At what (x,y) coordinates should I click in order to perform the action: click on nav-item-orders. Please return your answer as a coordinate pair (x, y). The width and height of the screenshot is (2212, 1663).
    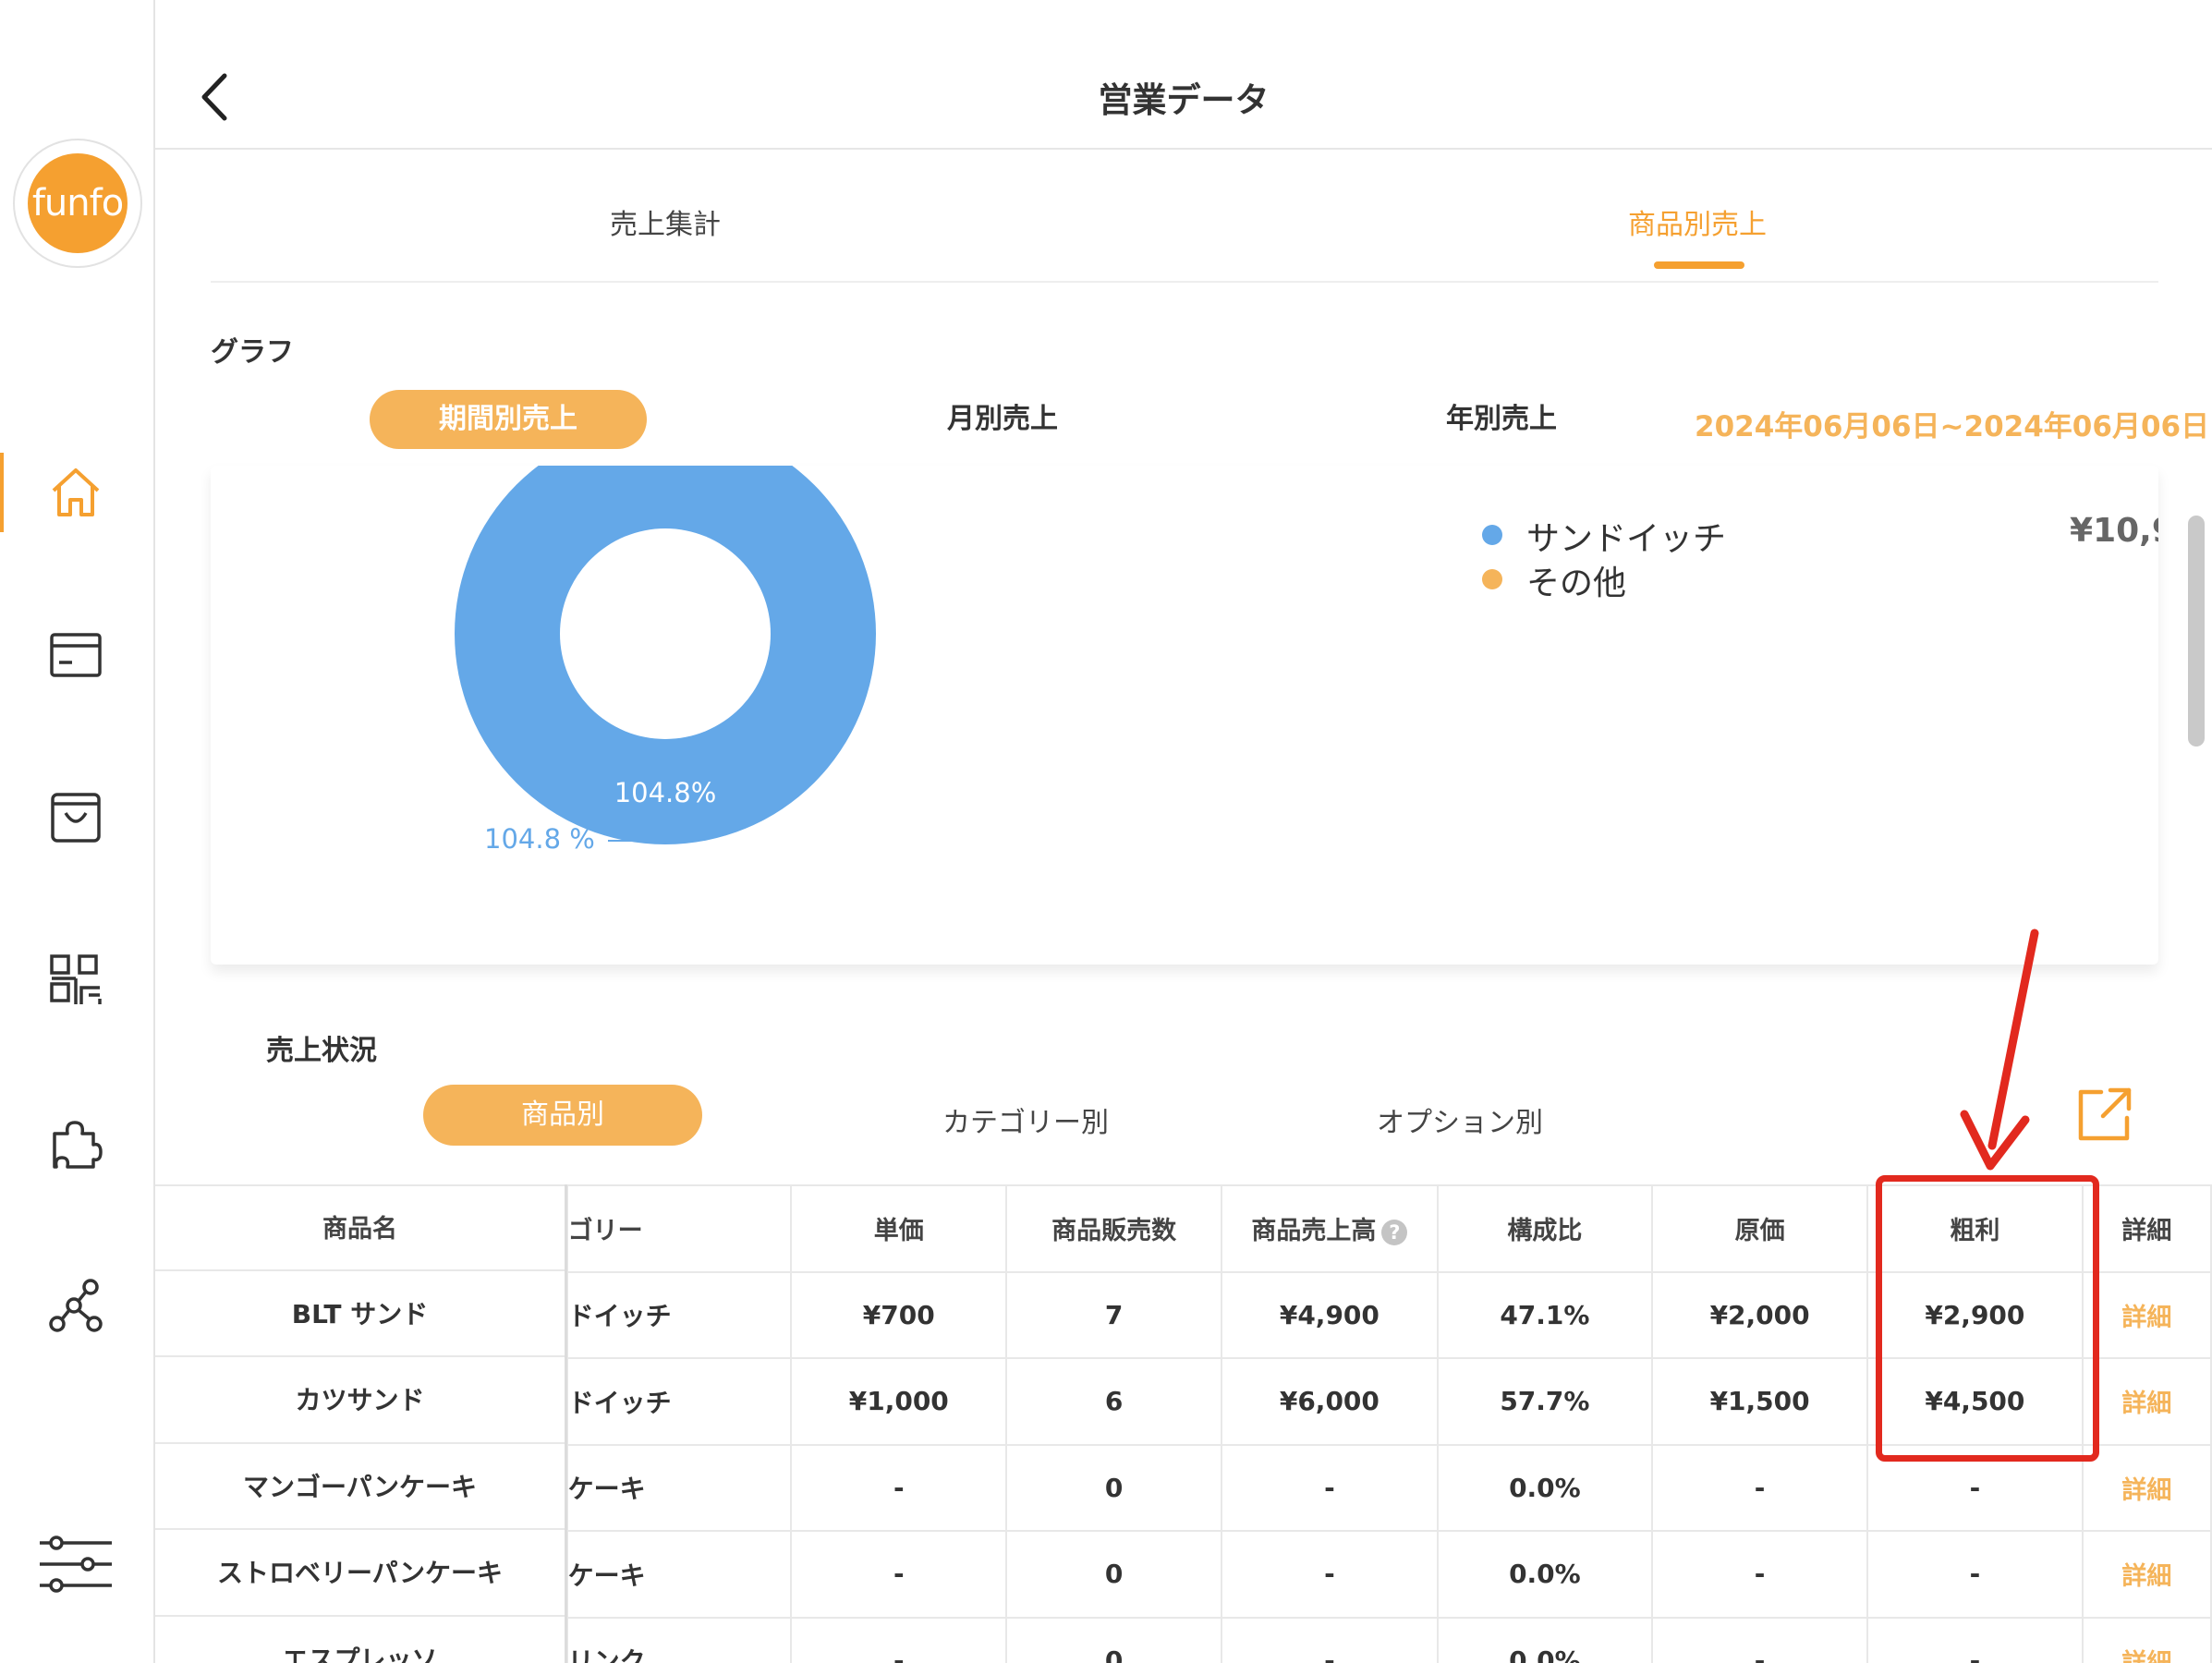
    Looking at the image, I should click on (76, 817).